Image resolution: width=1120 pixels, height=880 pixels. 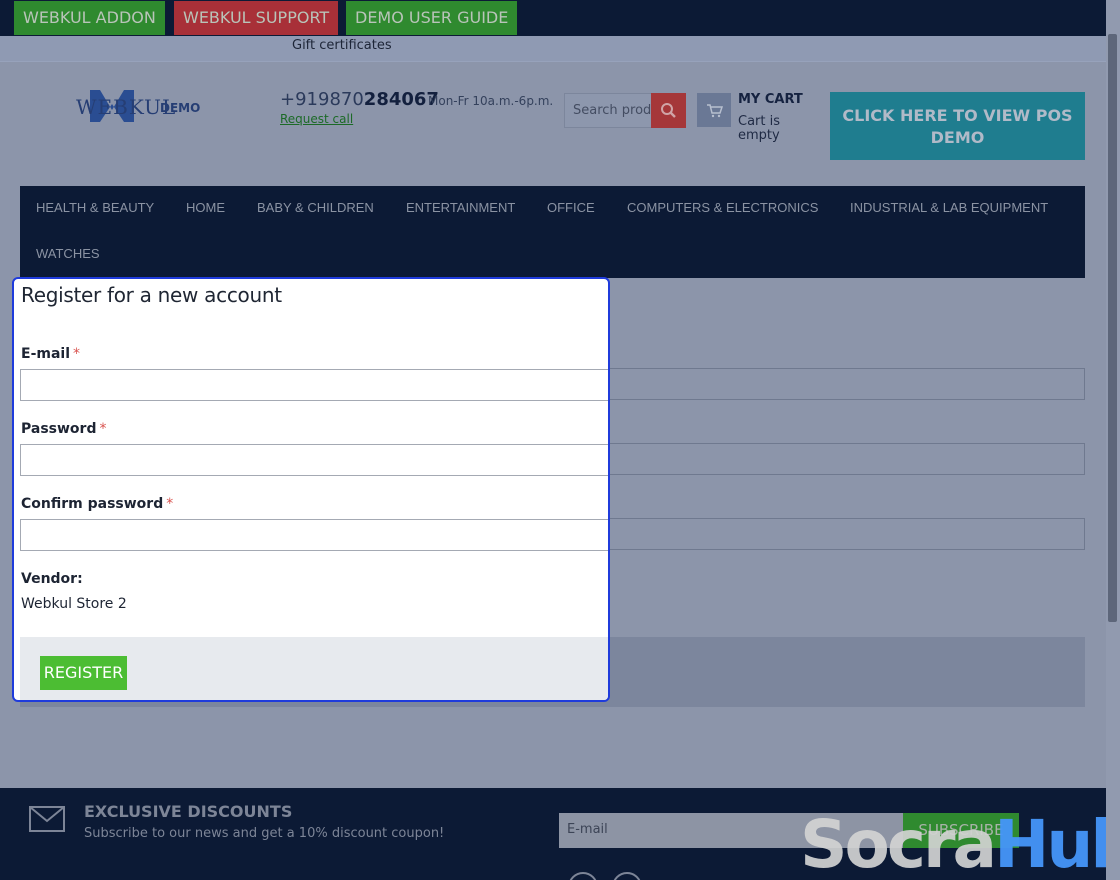 I want to click on gift-certificates-link: Gift certificates, so click(x=342, y=45).